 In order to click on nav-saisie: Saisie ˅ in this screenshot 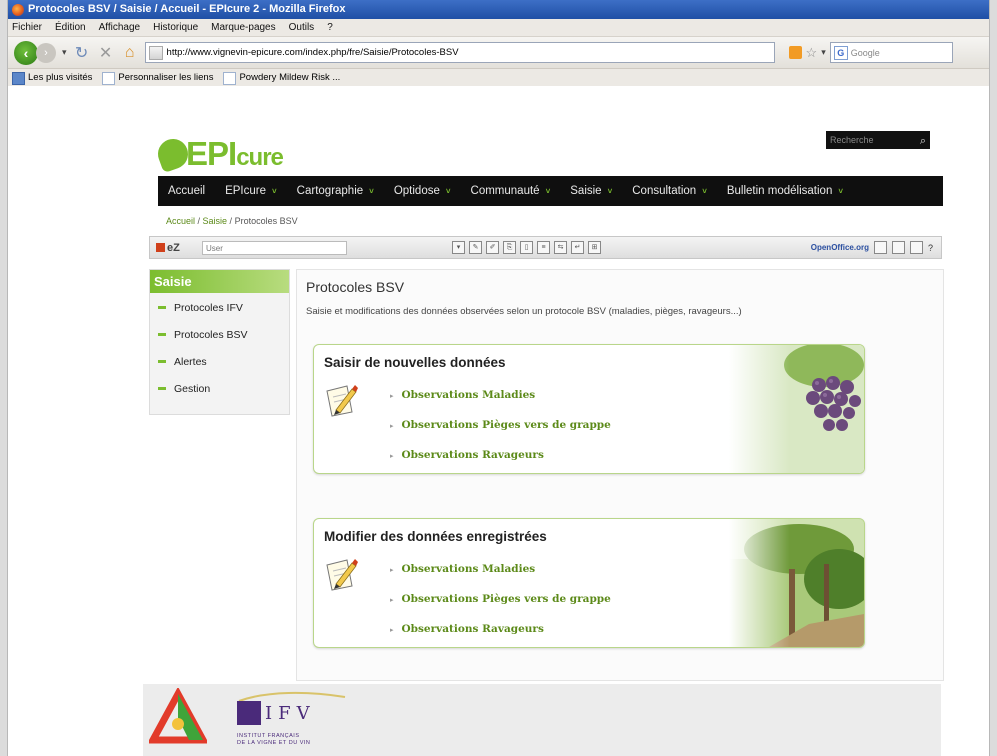, I will do `click(591, 191)`.